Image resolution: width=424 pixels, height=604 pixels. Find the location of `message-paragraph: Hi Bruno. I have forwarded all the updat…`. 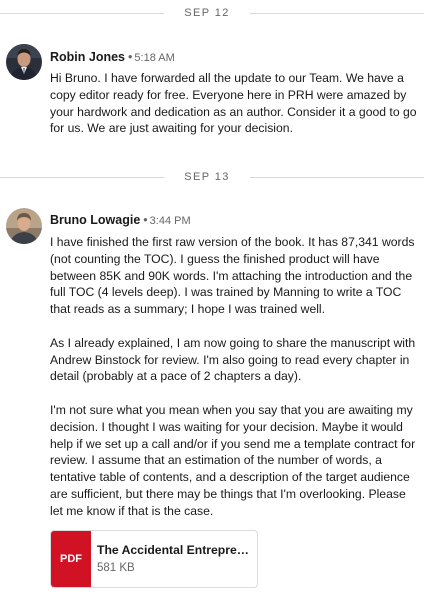

message-paragraph: Hi Bruno. I have forwarded all the updat… is located at coordinates (233, 103).